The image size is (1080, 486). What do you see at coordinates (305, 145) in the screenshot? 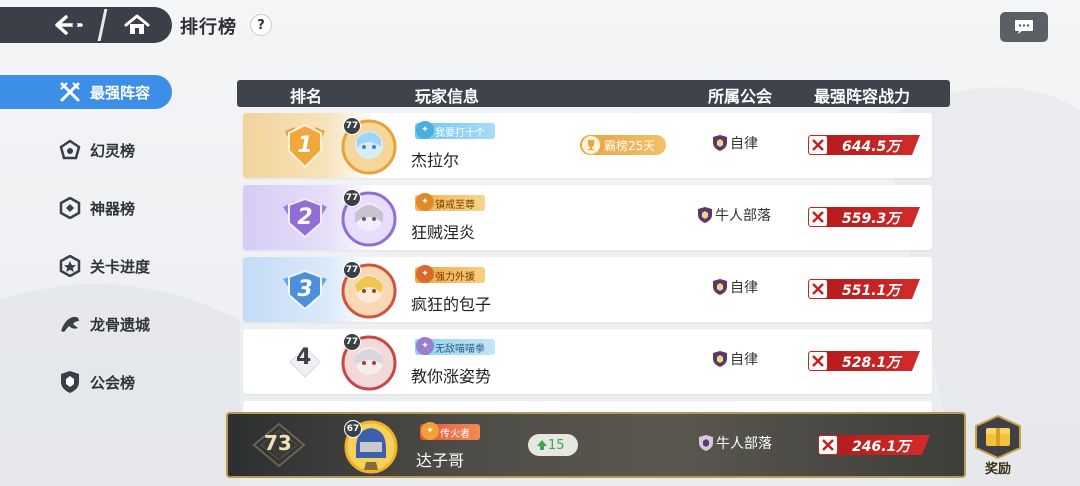
I see `rank-number: 1` at bounding box center [305, 145].